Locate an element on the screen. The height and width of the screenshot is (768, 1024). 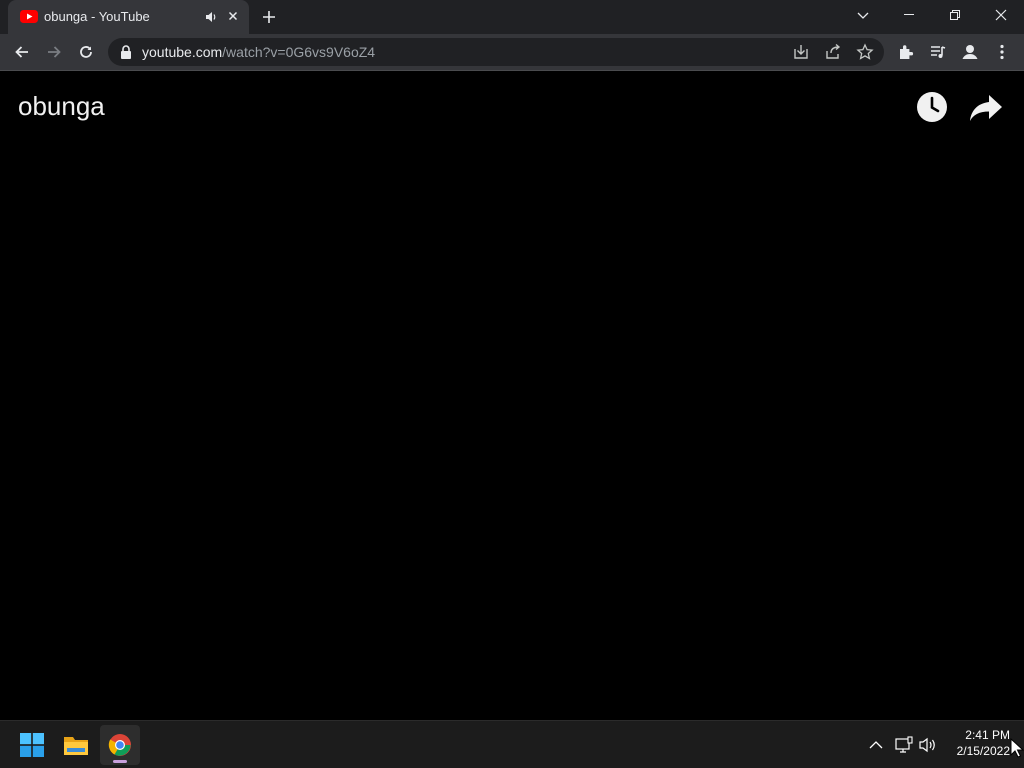
tab-youtube: obunga - YouTube is located at coordinates (128, 17).